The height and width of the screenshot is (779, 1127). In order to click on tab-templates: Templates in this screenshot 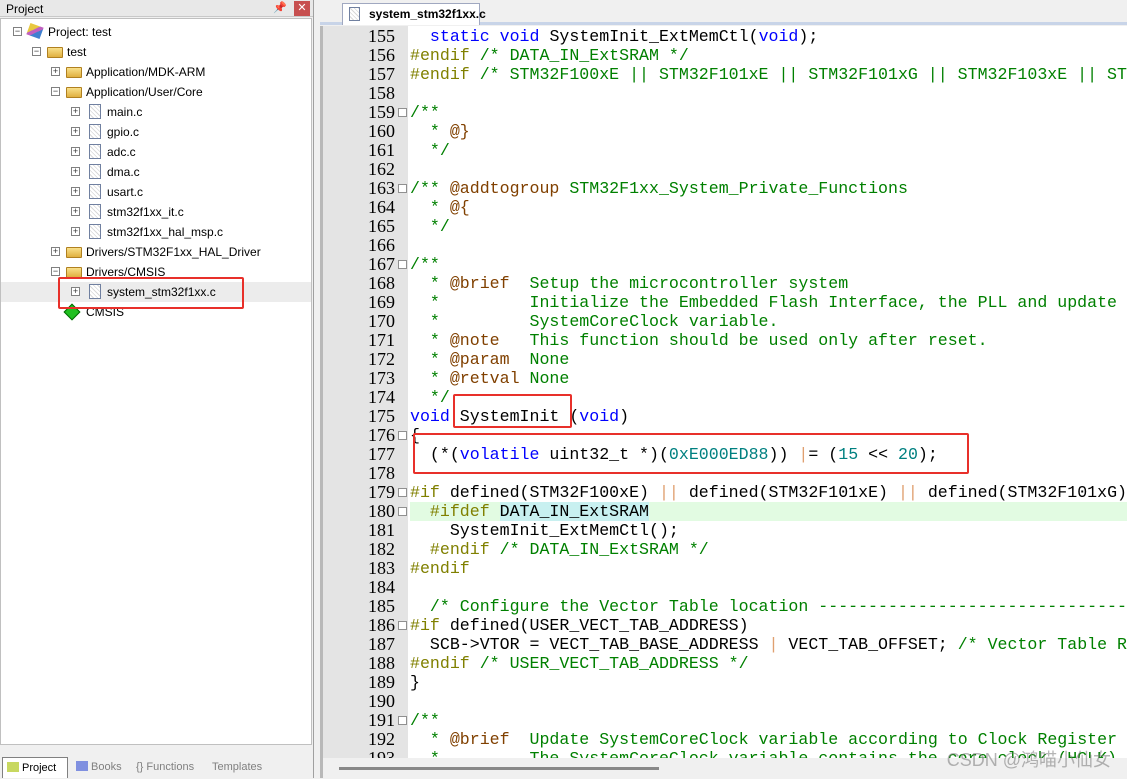, I will do `click(251, 767)`.